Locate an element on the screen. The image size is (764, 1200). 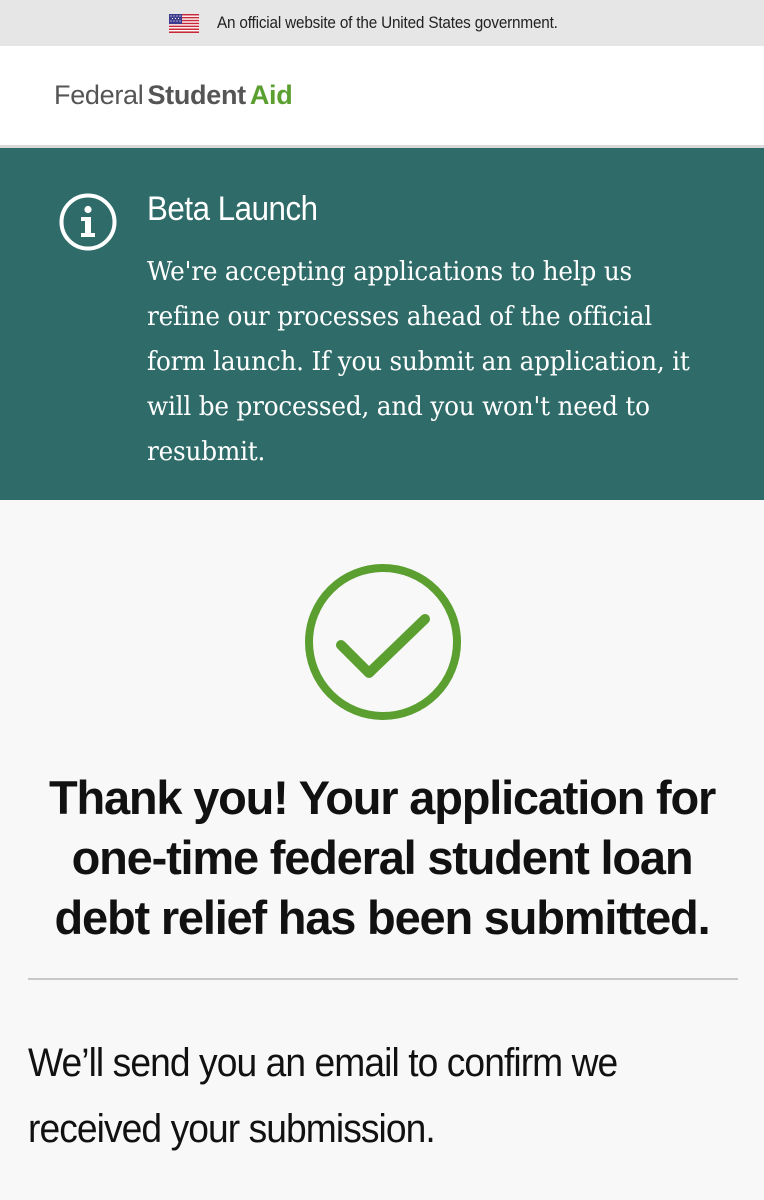
us-flag-icon is located at coordinates (183, 23).